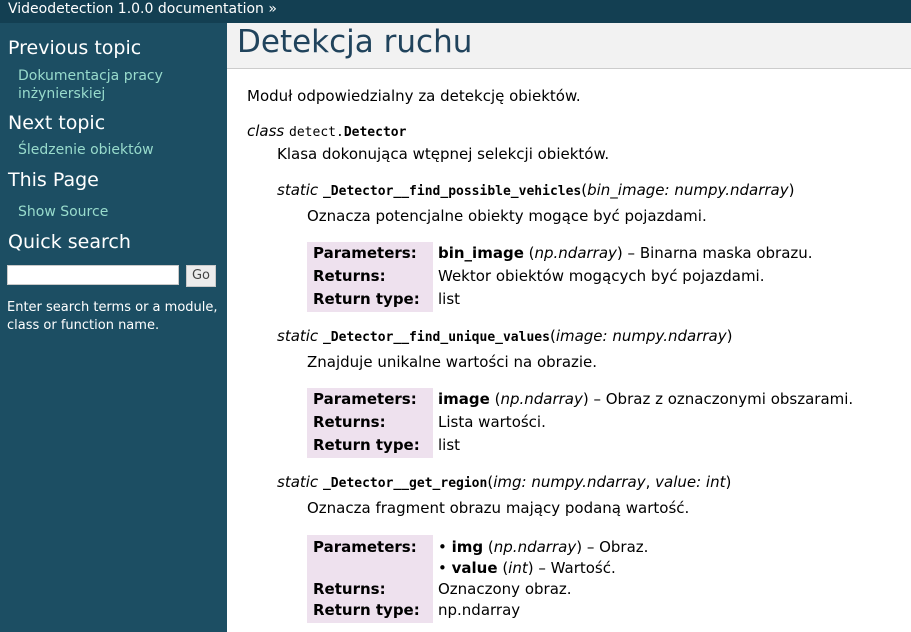 This screenshot has height=632, width=911. Describe the element at coordinates (86, 150) in the screenshot. I see `next-topic-link: Śledzenie obiektów` at that location.